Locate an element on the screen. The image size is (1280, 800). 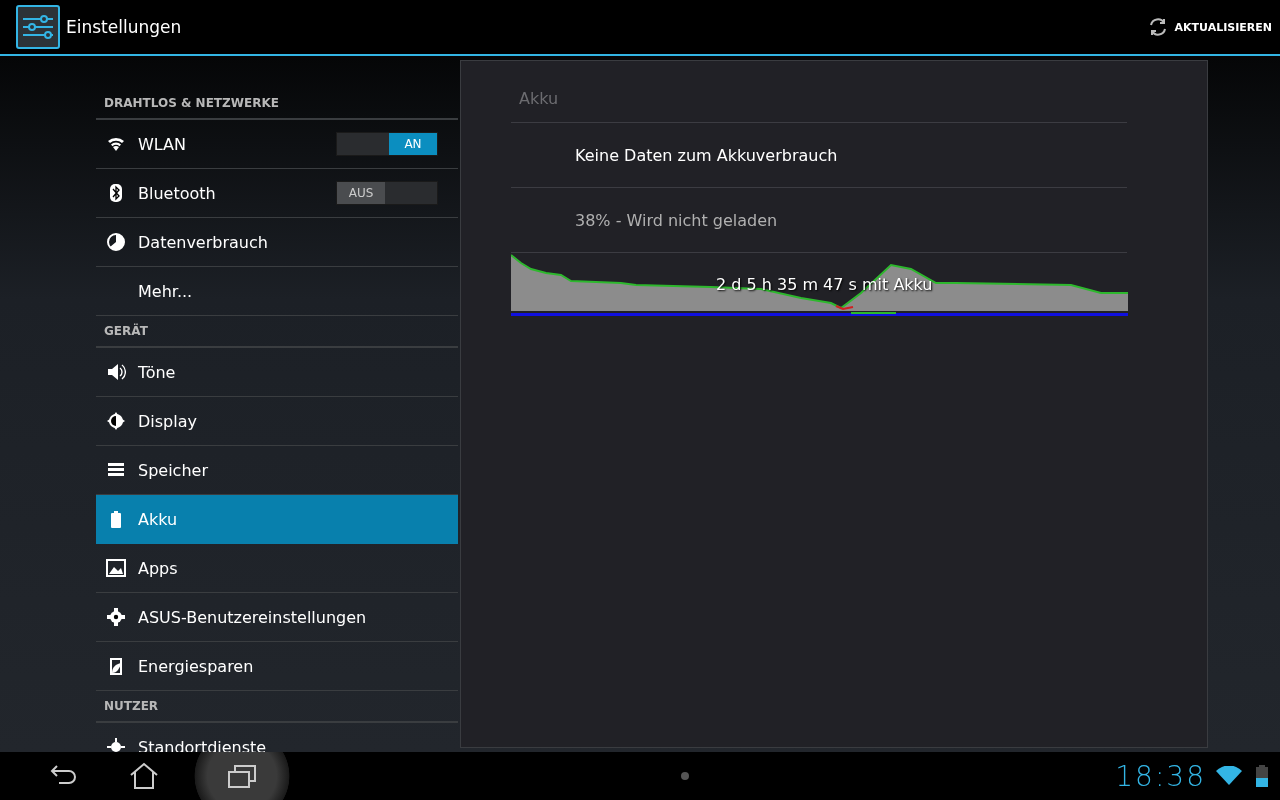
switch-thumb: AUS is located at coordinates (361, 193).